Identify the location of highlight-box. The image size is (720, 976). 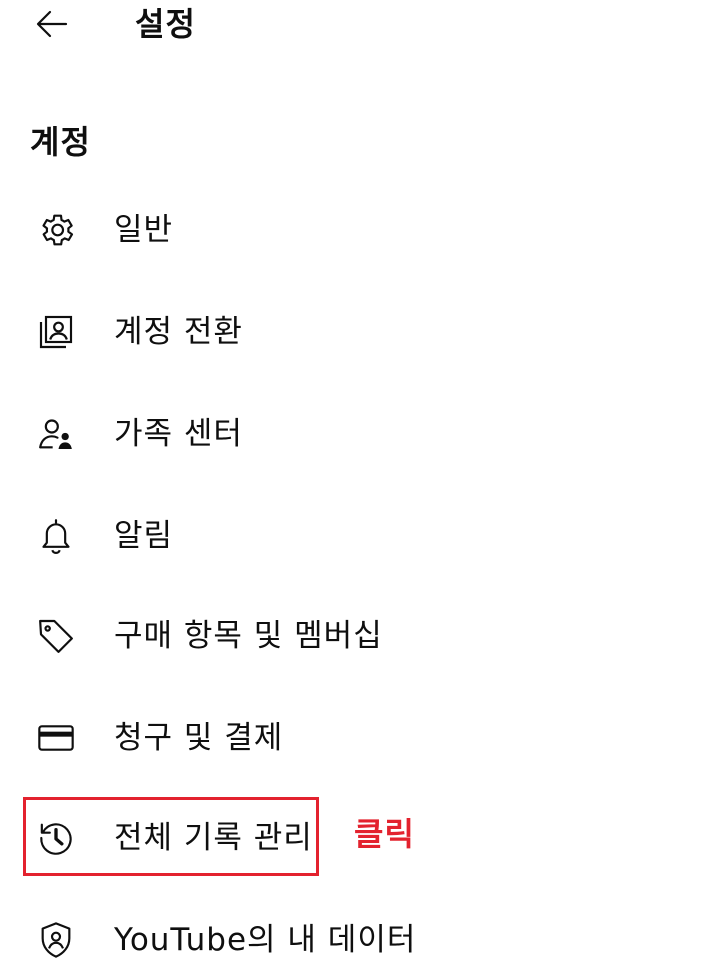
(171, 836).